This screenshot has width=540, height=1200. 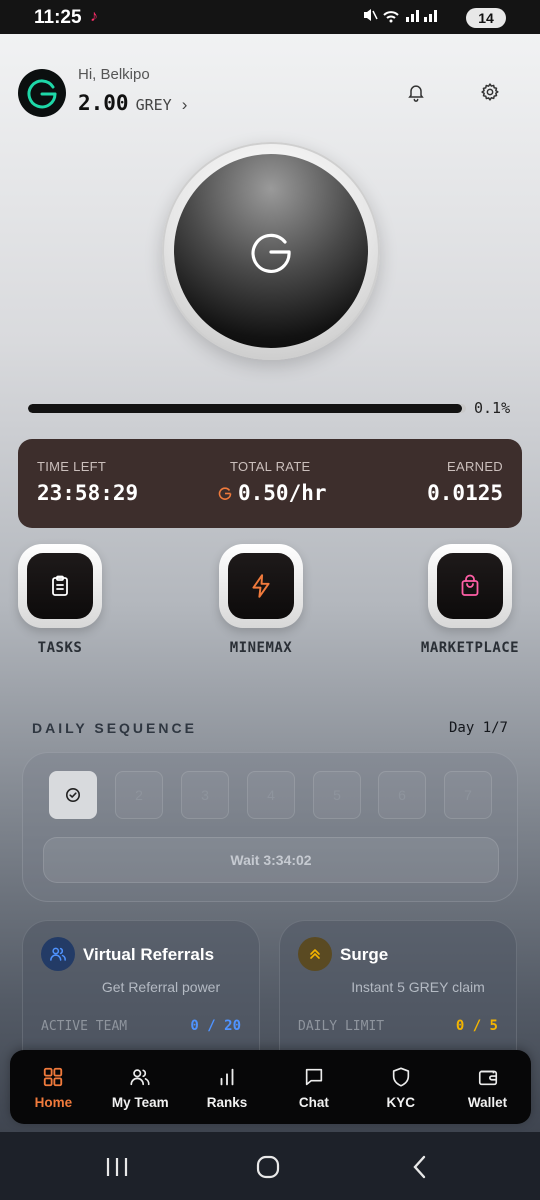 I want to click on tasks-button: TASKS, so click(x=60, y=600).